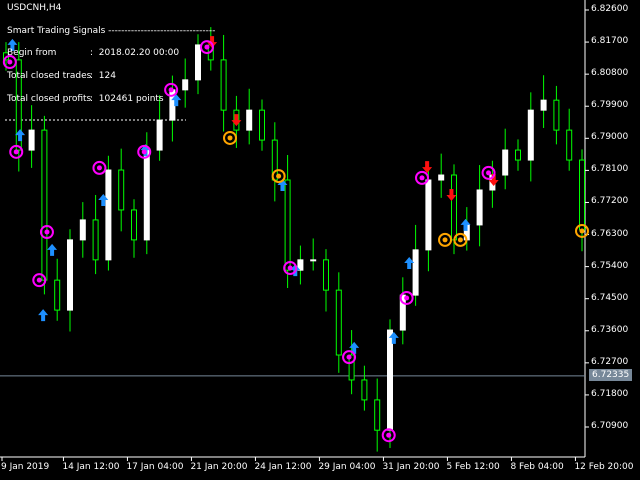 Image resolution: width=640 pixels, height=480 pixels. Describe the element at coordinates (610, 297) in the screenshot. I see `price-tick-label: 6.74500` at that location.